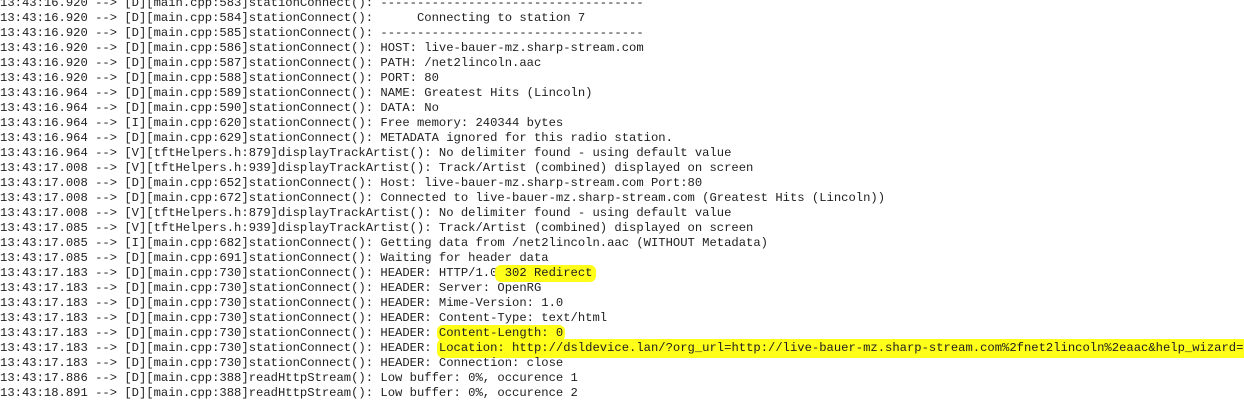  I want to click on log-source: [main.cpp:589], so click(197, 93).